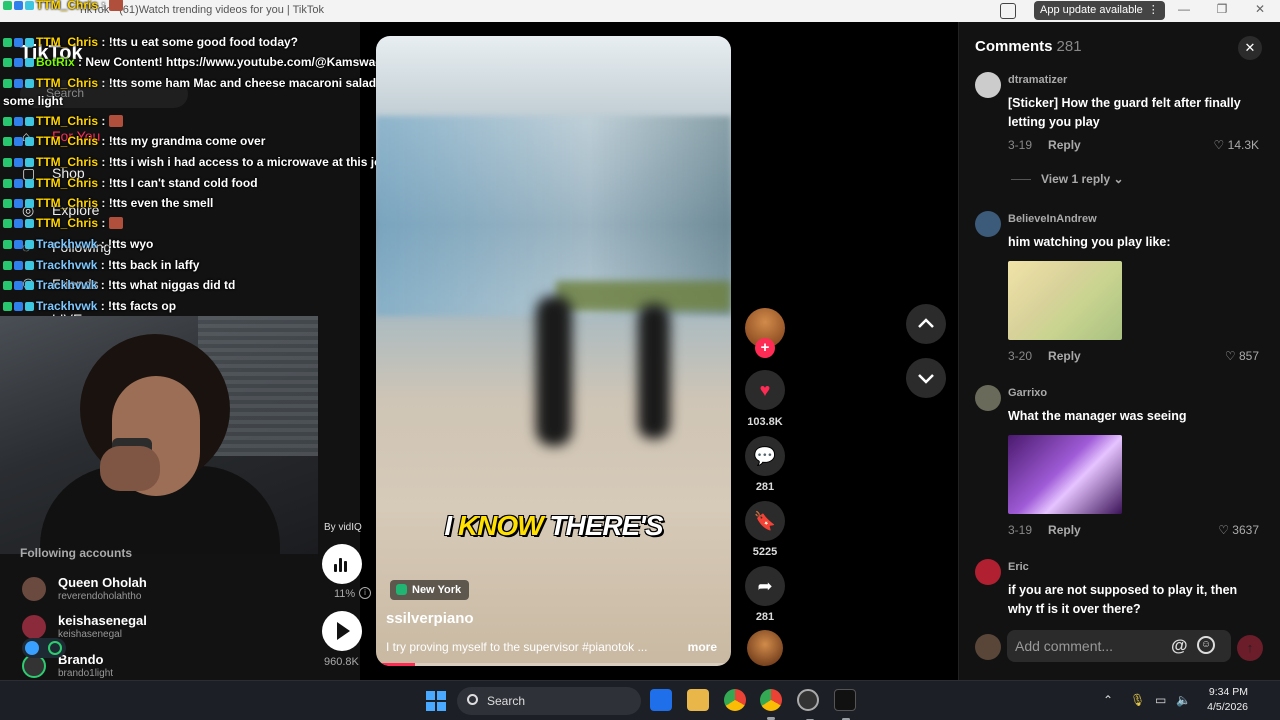 This screenshot has width=1280, height=720. I want to click on save-button: 🔖, so click(765, 521).